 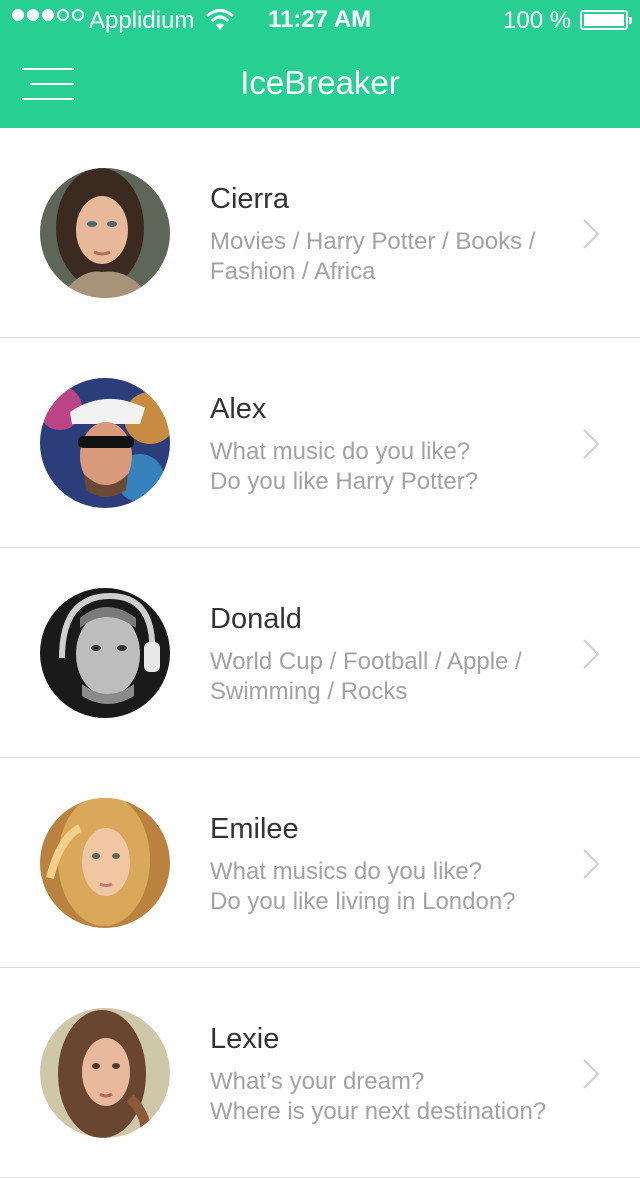 What do you see at coordinates (317, 1081) in the screenshot?
I see `contact-question-line1: What’s your dream?` at bounding box center [317, 1081].